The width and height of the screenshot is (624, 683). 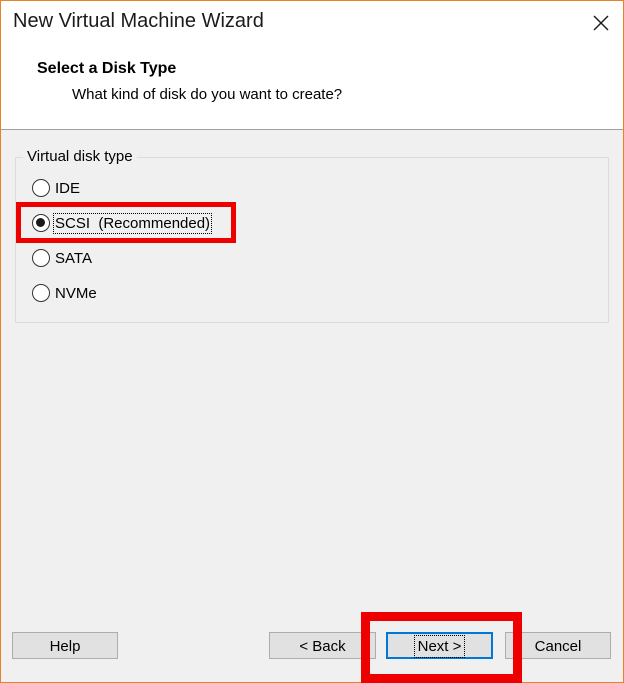 I want to click on radio-ide: IDE, so click(x=56, y=188).